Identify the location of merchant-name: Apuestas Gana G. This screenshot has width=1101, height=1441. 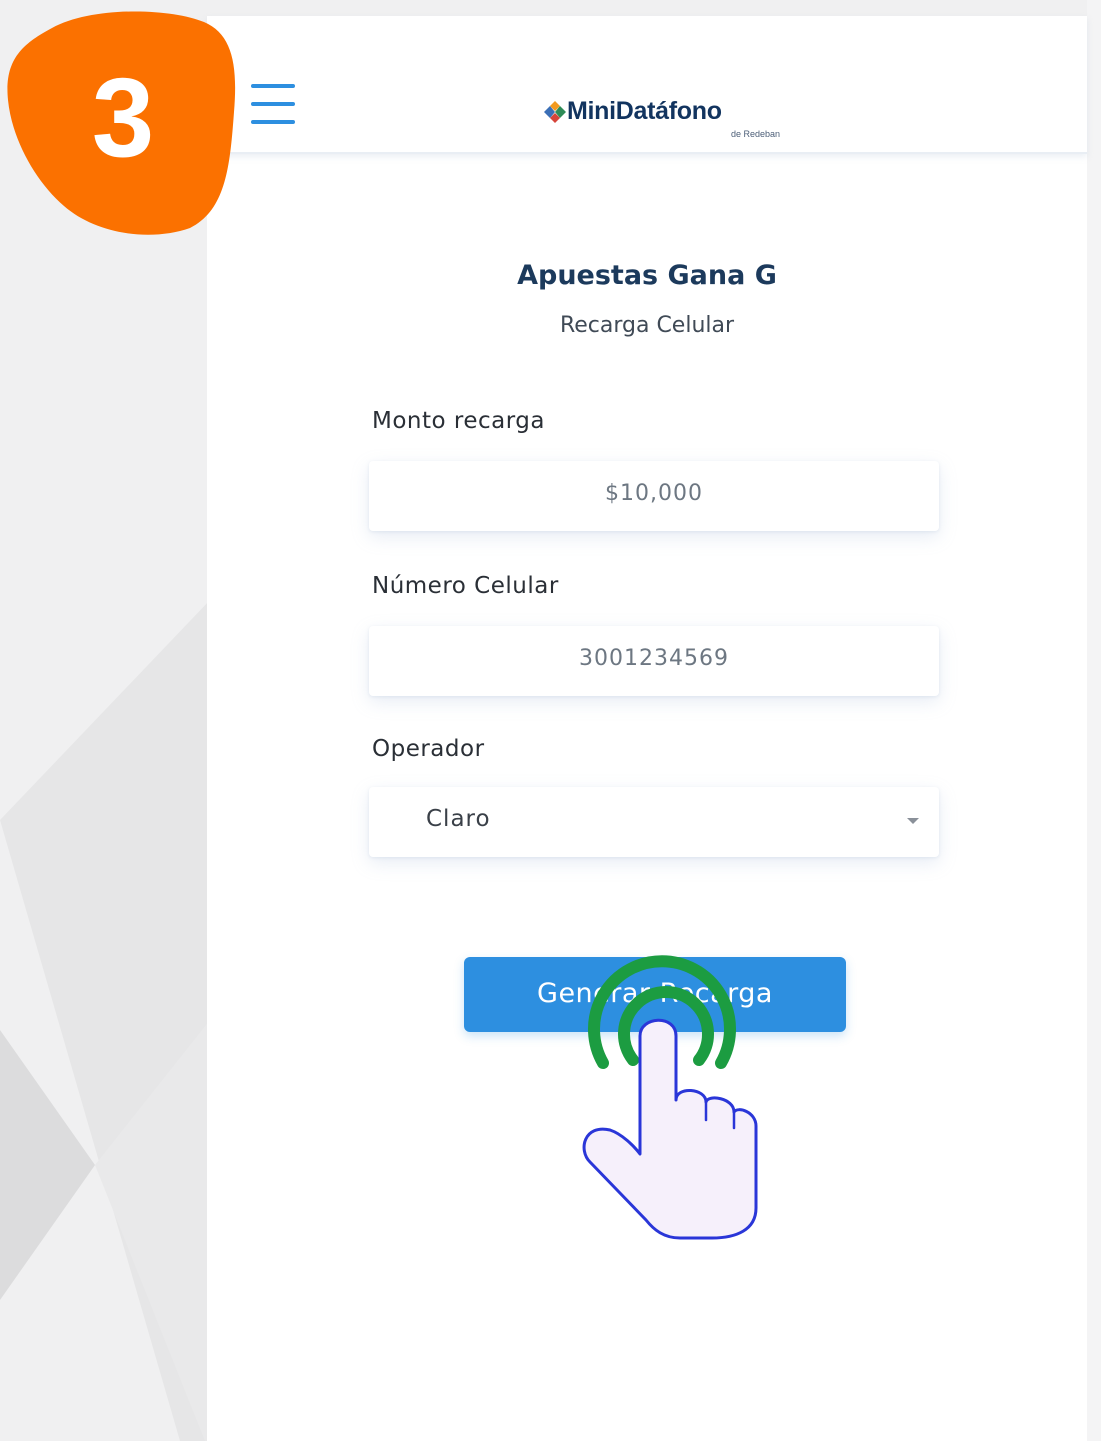
(647, 275).